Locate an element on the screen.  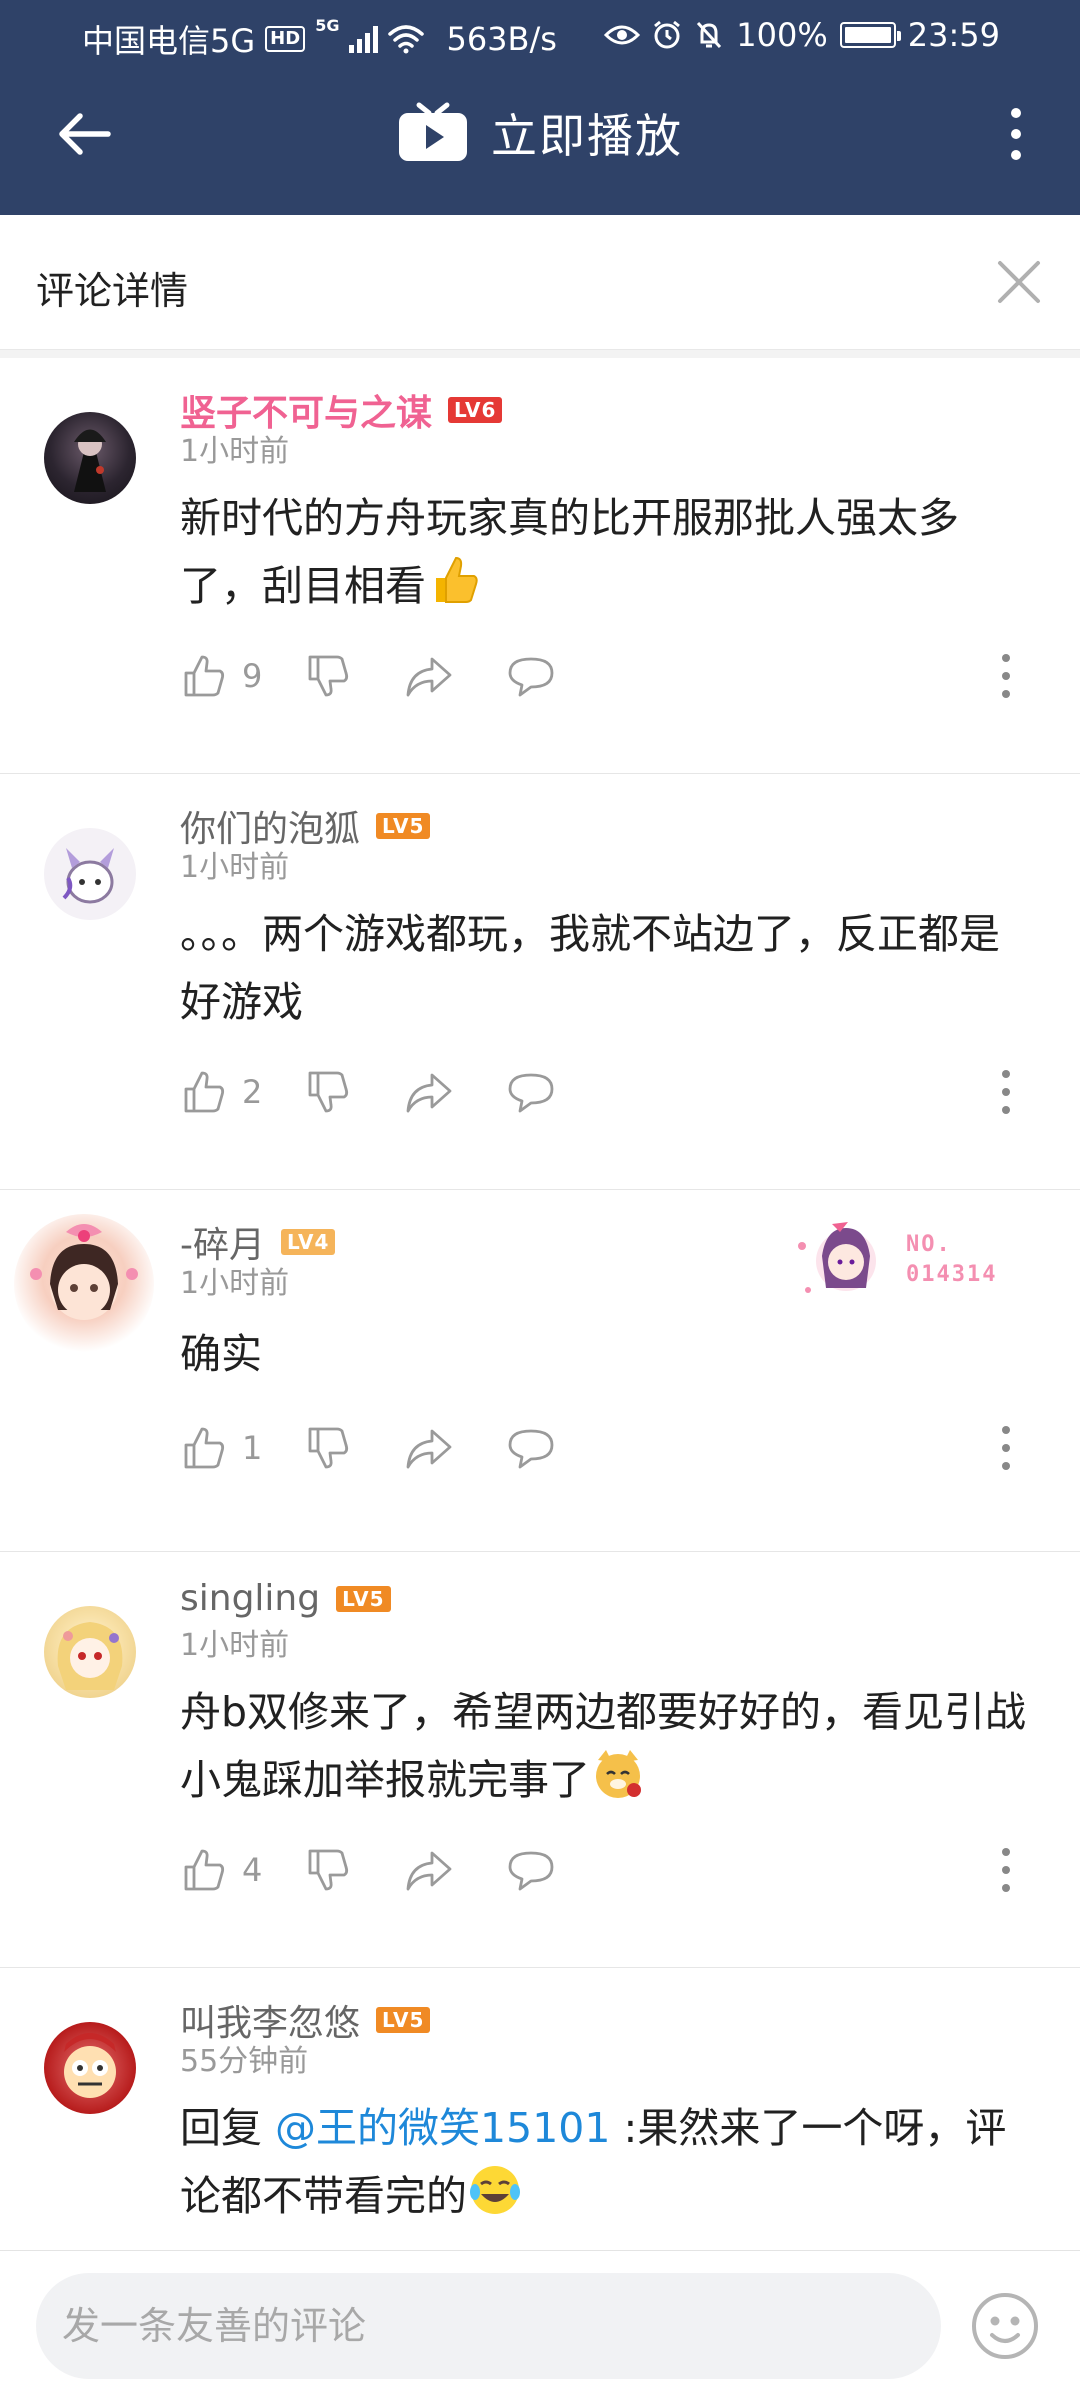
like-button: 1 is located at coordinates (238, 1448).